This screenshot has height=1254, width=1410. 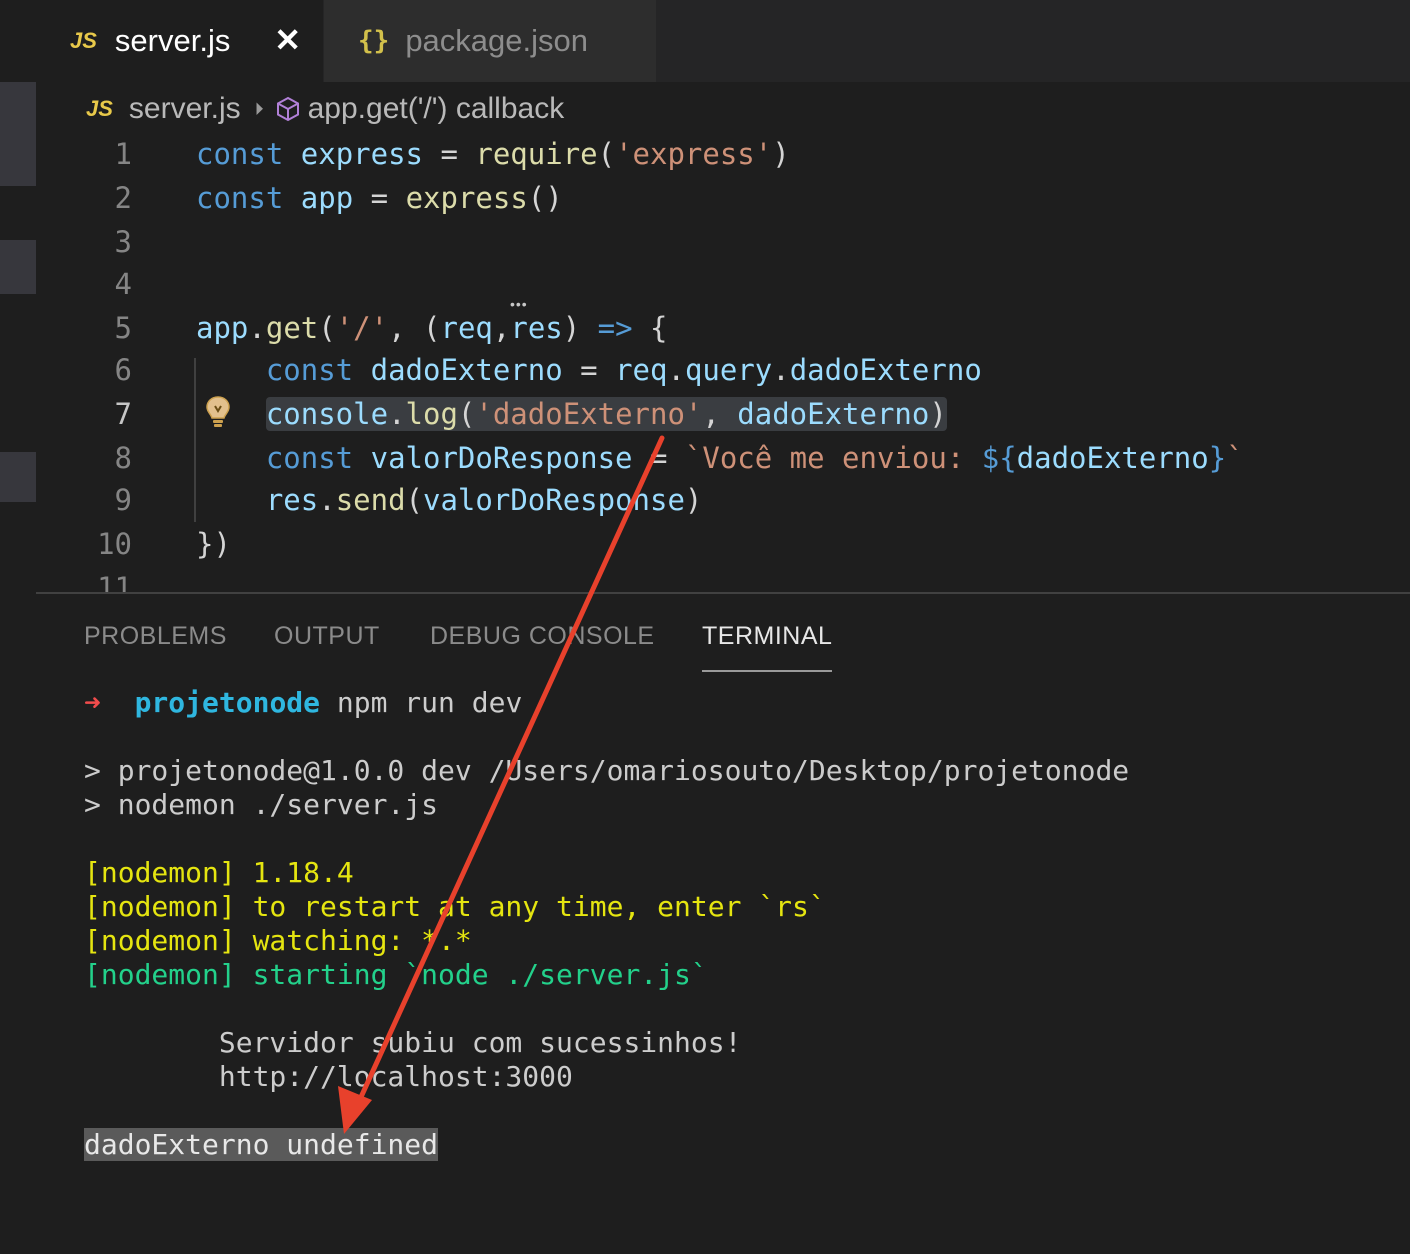 I want to click on line-number: 1, so click(x=123, y=154).